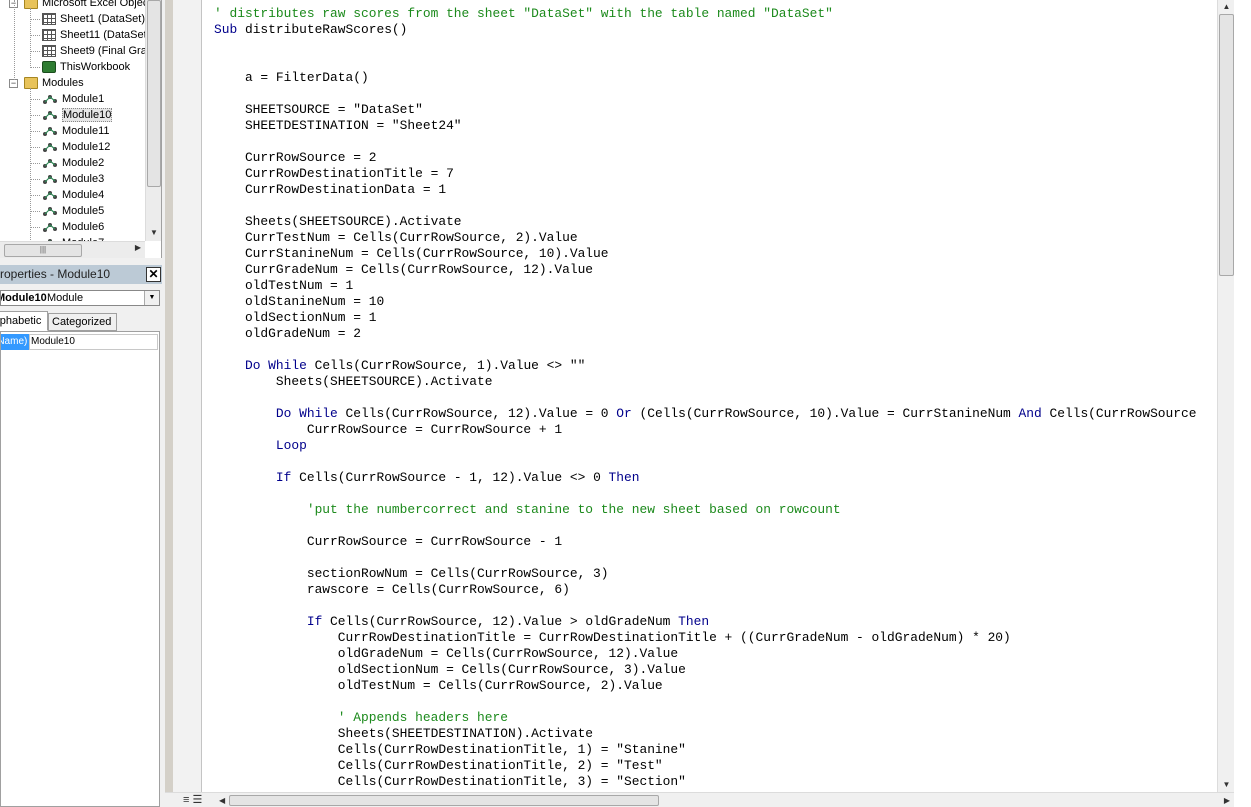  What do you see at coordinates (1225, 396) in the screenshot?
I see `code-vertical-scrollbar: ▲ ▼` at bounding box center [1225, 396].